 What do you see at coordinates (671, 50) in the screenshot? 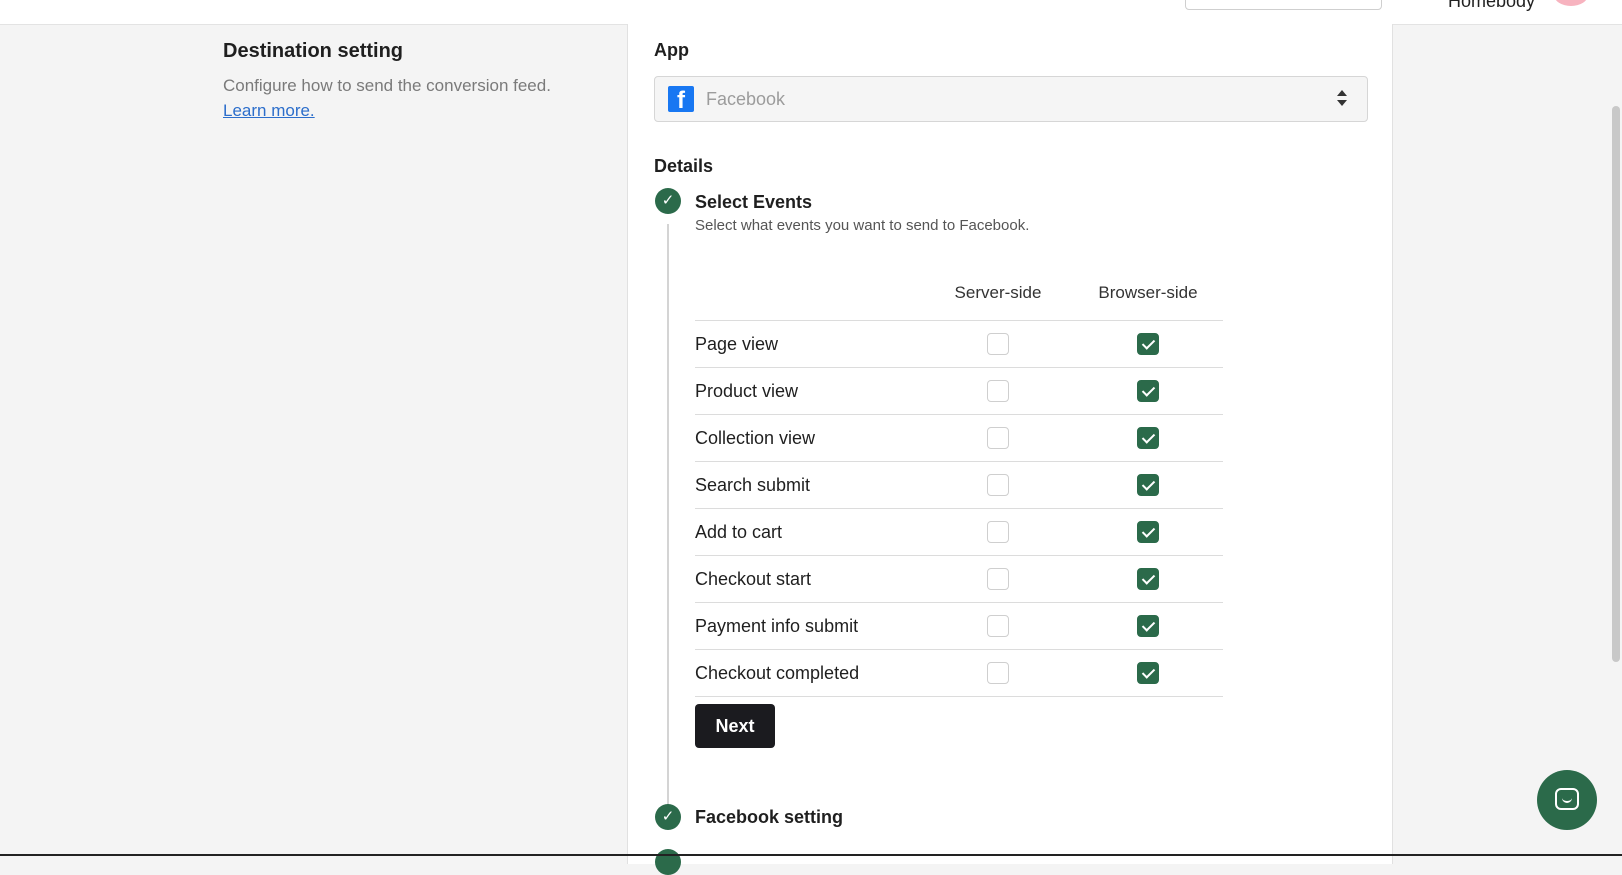
I see `app-label: App` at bounding box center [671, 50].